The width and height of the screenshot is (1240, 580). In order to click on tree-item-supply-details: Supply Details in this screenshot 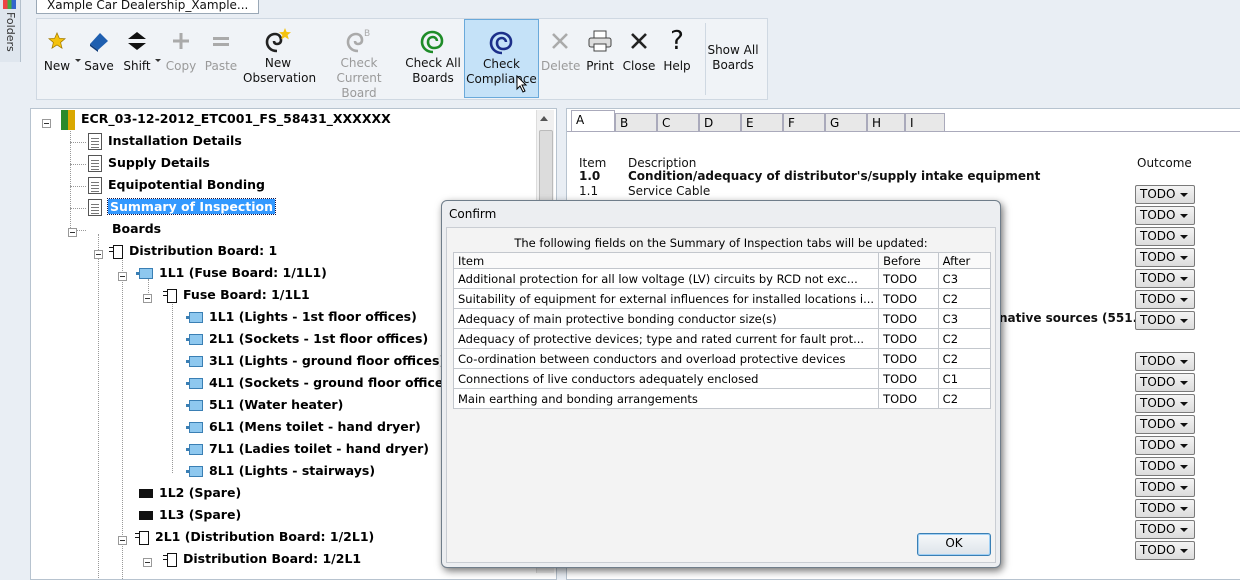, I will do `click(149, 163)`.